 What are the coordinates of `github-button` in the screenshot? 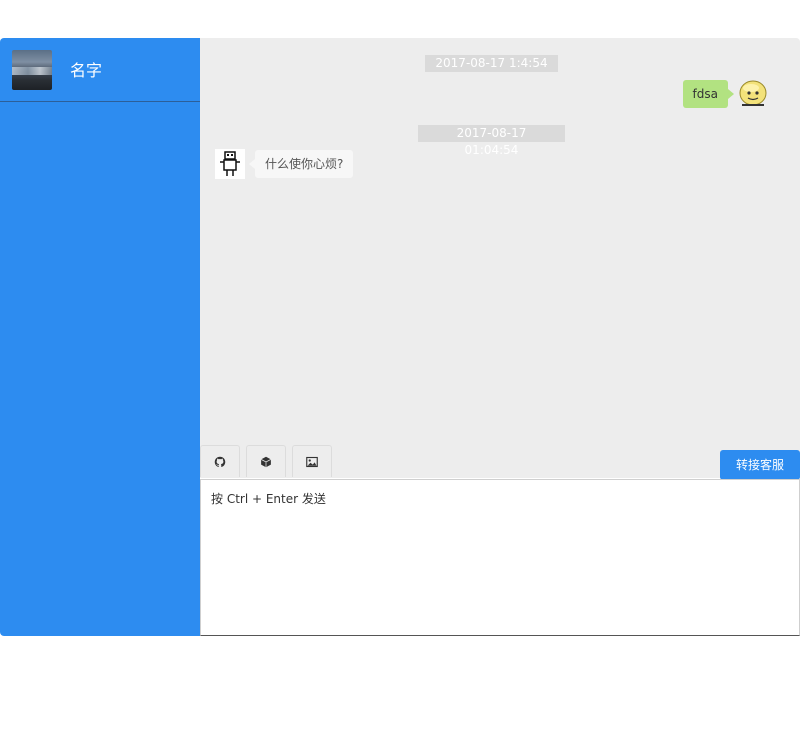 It's located at (220, 461).